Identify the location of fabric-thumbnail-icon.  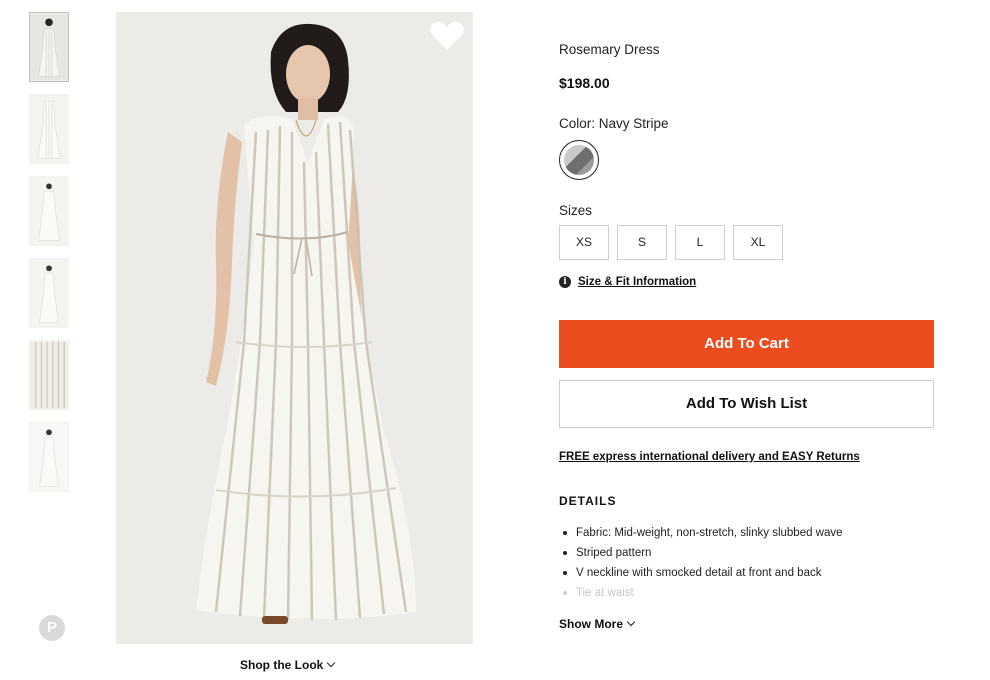
(49, 375).